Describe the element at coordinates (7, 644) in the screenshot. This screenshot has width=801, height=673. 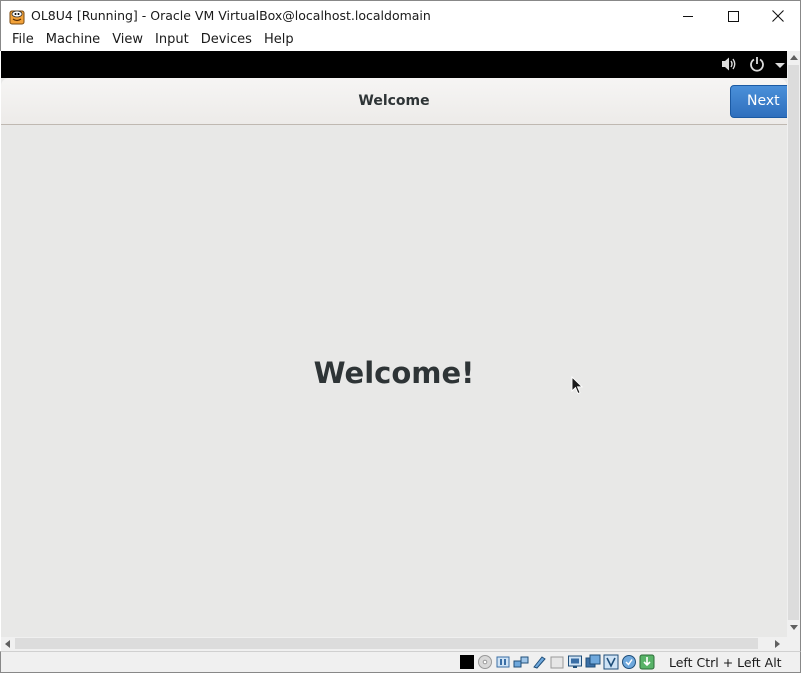
I see `scroll-left-arrow-icon` at that location.